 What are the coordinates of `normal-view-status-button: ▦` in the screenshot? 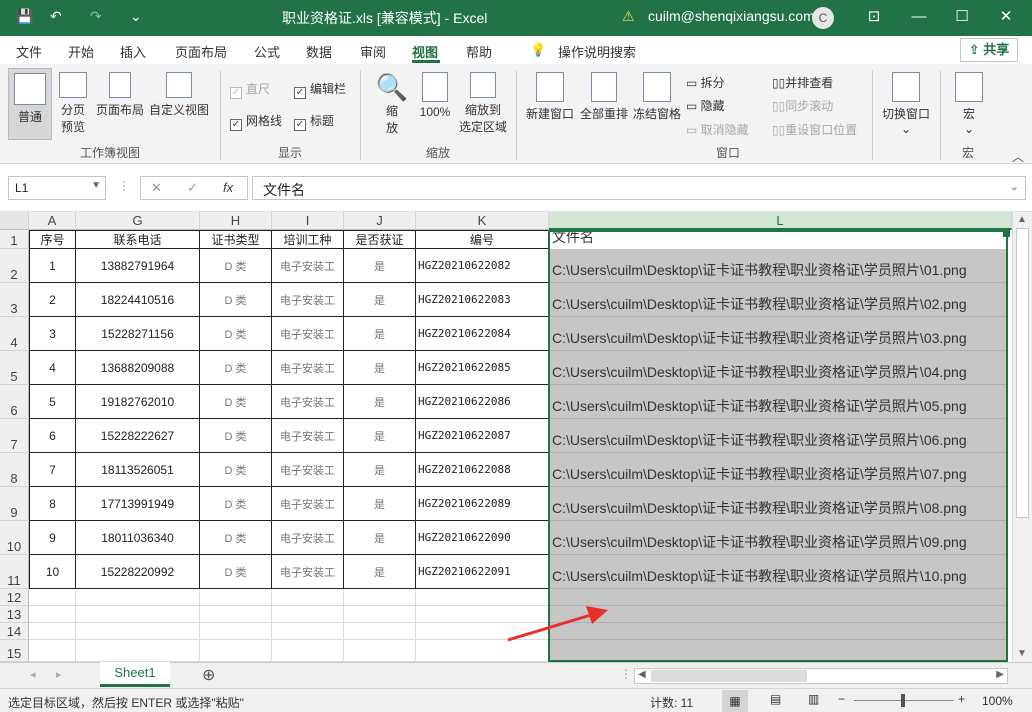 It's located at (735, 701).